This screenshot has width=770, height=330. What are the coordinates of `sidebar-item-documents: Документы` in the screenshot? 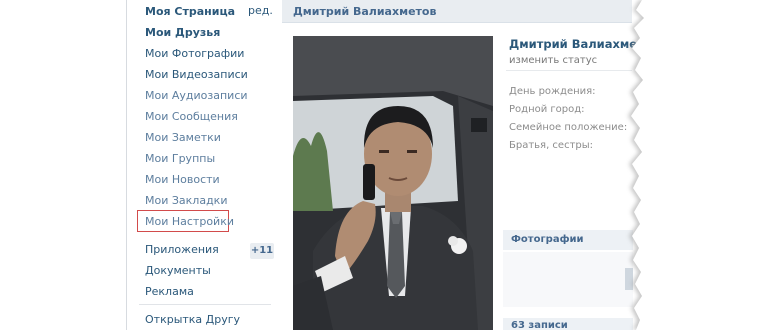 It's located at (178, 271).